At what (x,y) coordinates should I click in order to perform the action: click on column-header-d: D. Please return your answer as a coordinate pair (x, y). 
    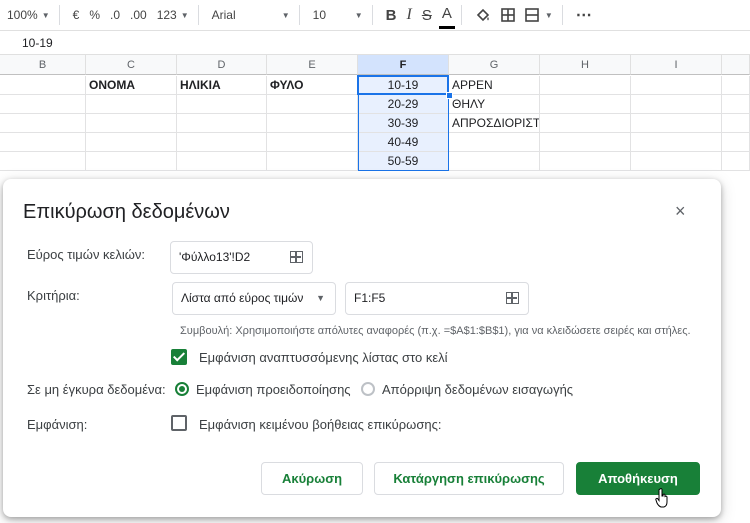
    Looking at the image, I should click on (222, 65).